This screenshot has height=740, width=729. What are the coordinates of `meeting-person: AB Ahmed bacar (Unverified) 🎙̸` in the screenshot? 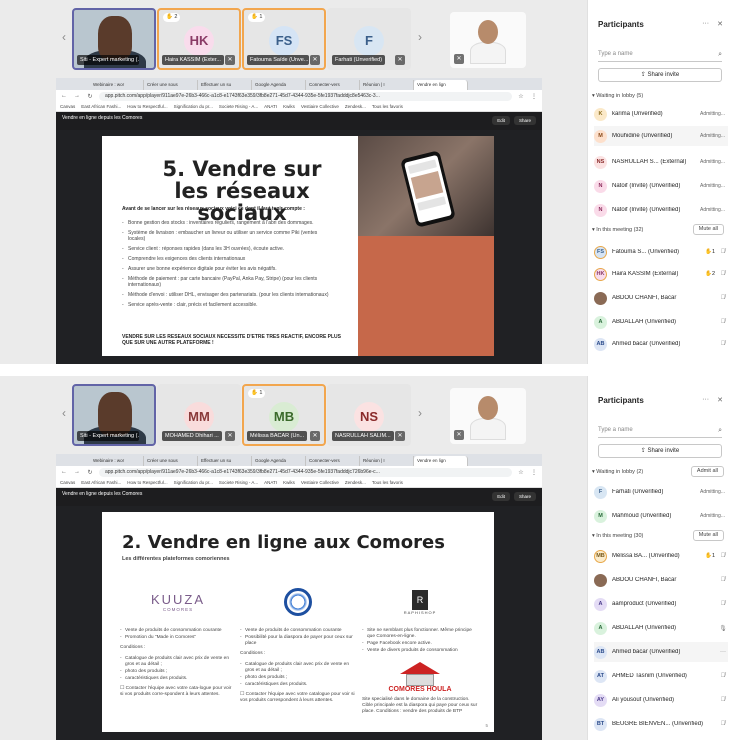 It's located at (661, 344).